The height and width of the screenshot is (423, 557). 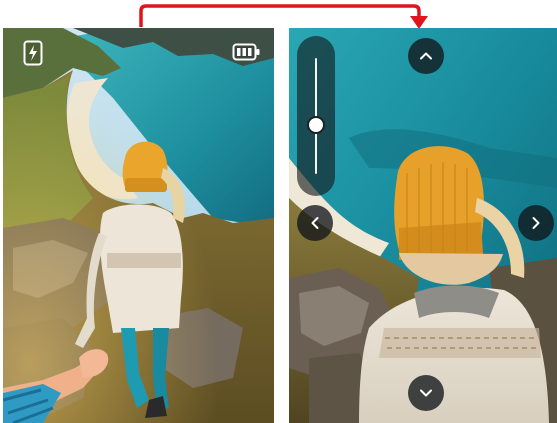 I want to click on chevron-down-button, so click(x=426, y=393).